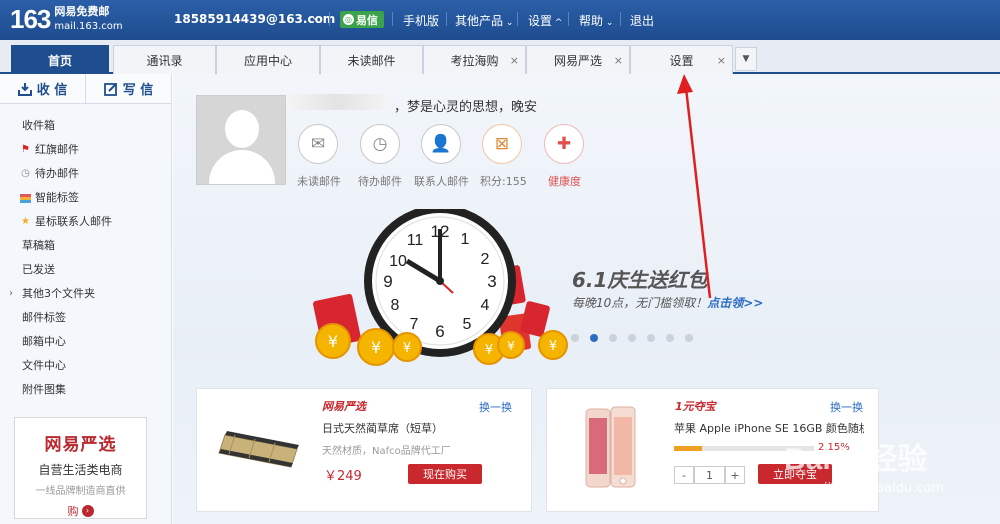 Image resolution: width=1000 pixels, height=524 pixels. What do you see at coordinates (138, 90) in the screenshot?
I see `compose-label: 写 信` at bounding box center [138, 90].